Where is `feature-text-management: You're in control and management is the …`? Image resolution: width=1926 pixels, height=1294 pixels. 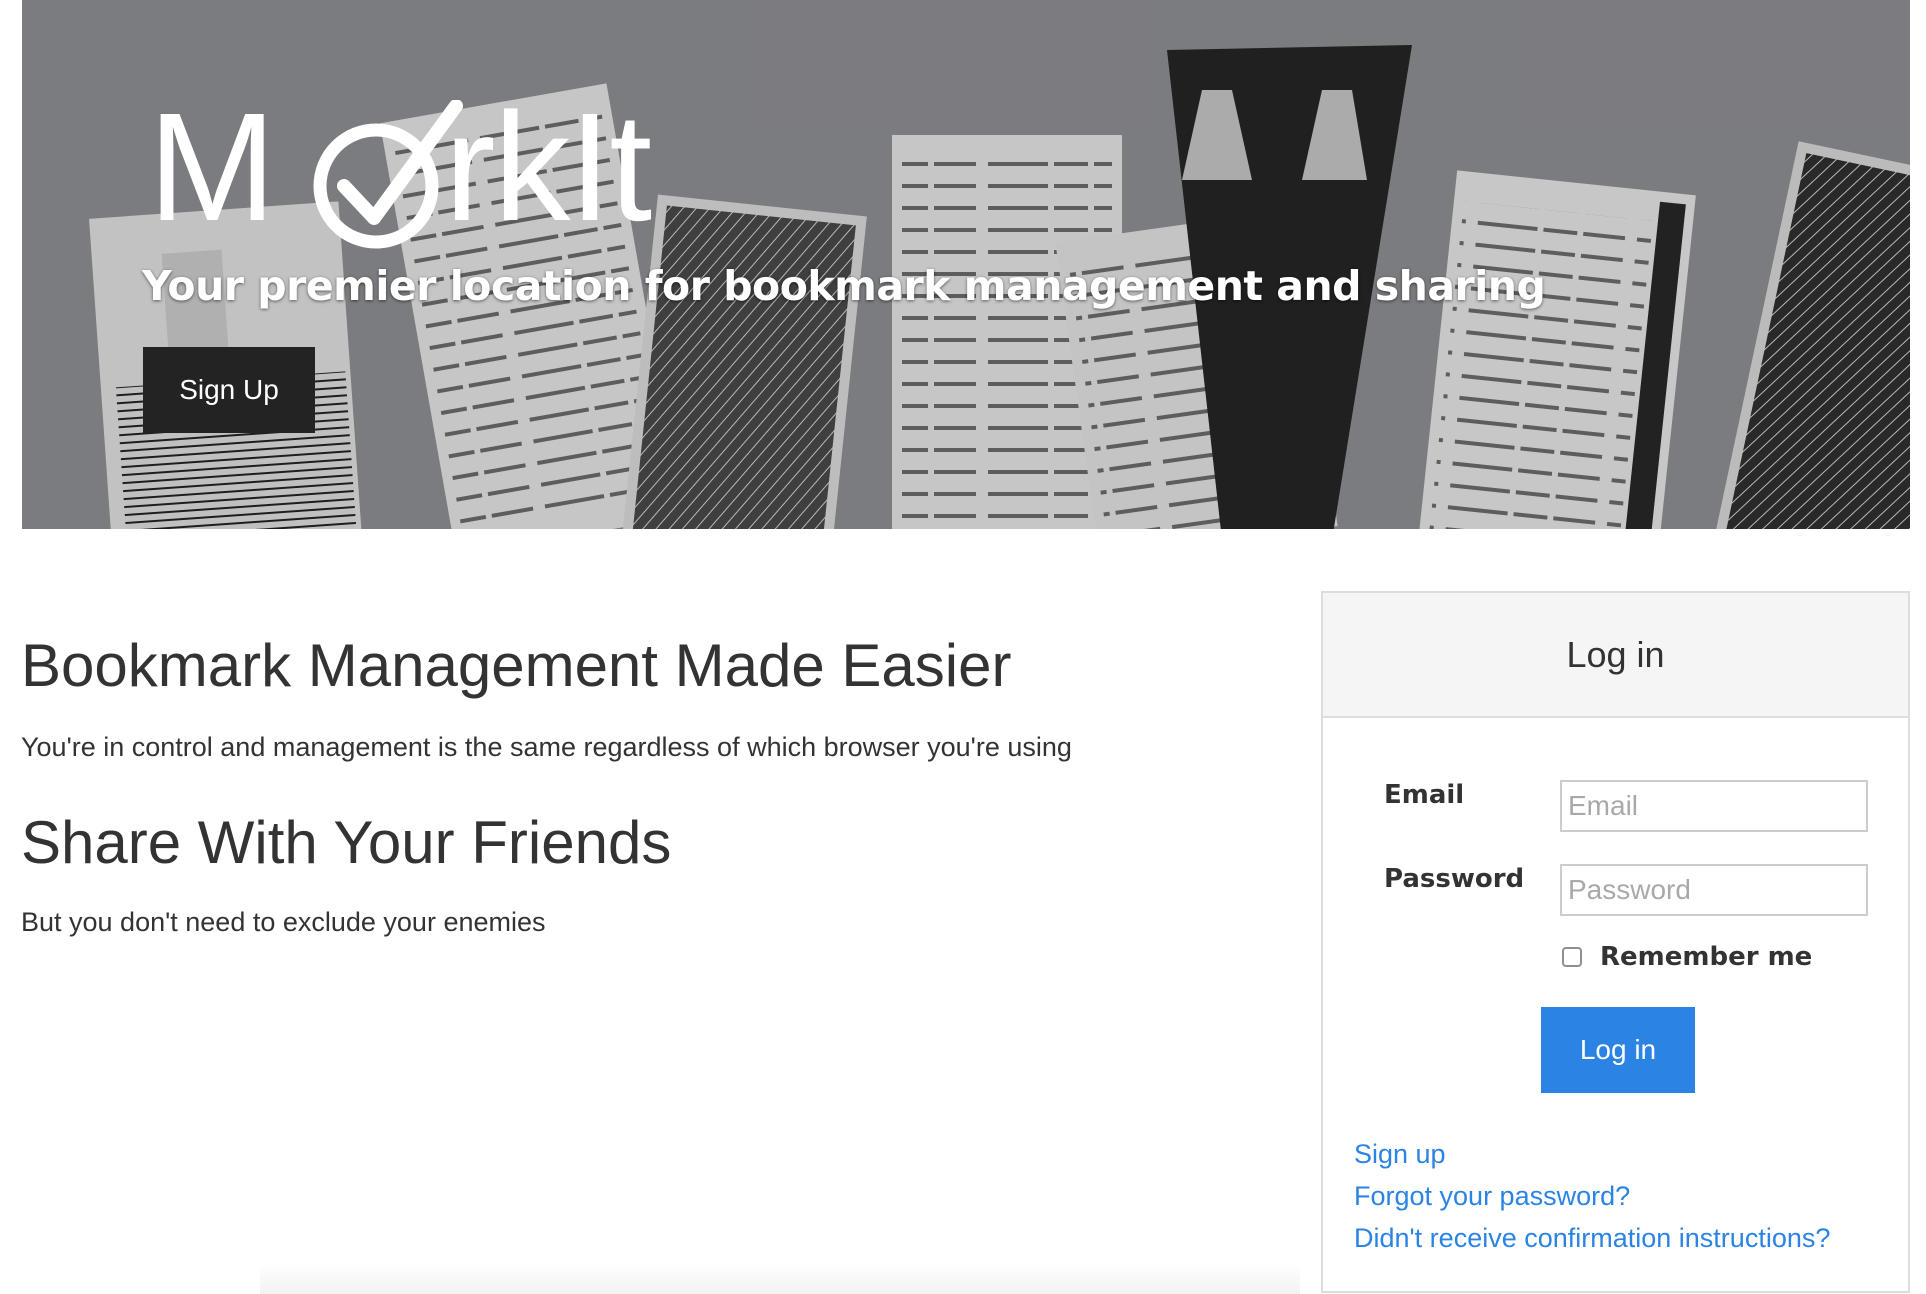 feature-text-management: You're in control and management is the … is located at coordinates (546, 747).